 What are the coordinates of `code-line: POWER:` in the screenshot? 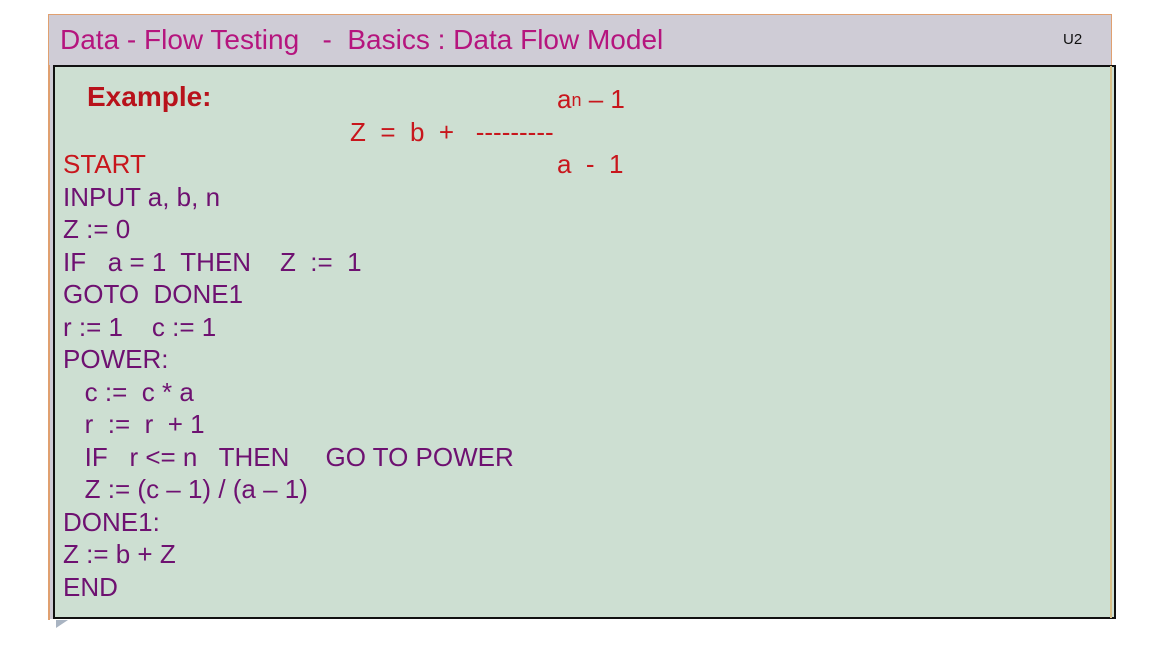 It's located at (116, 359).